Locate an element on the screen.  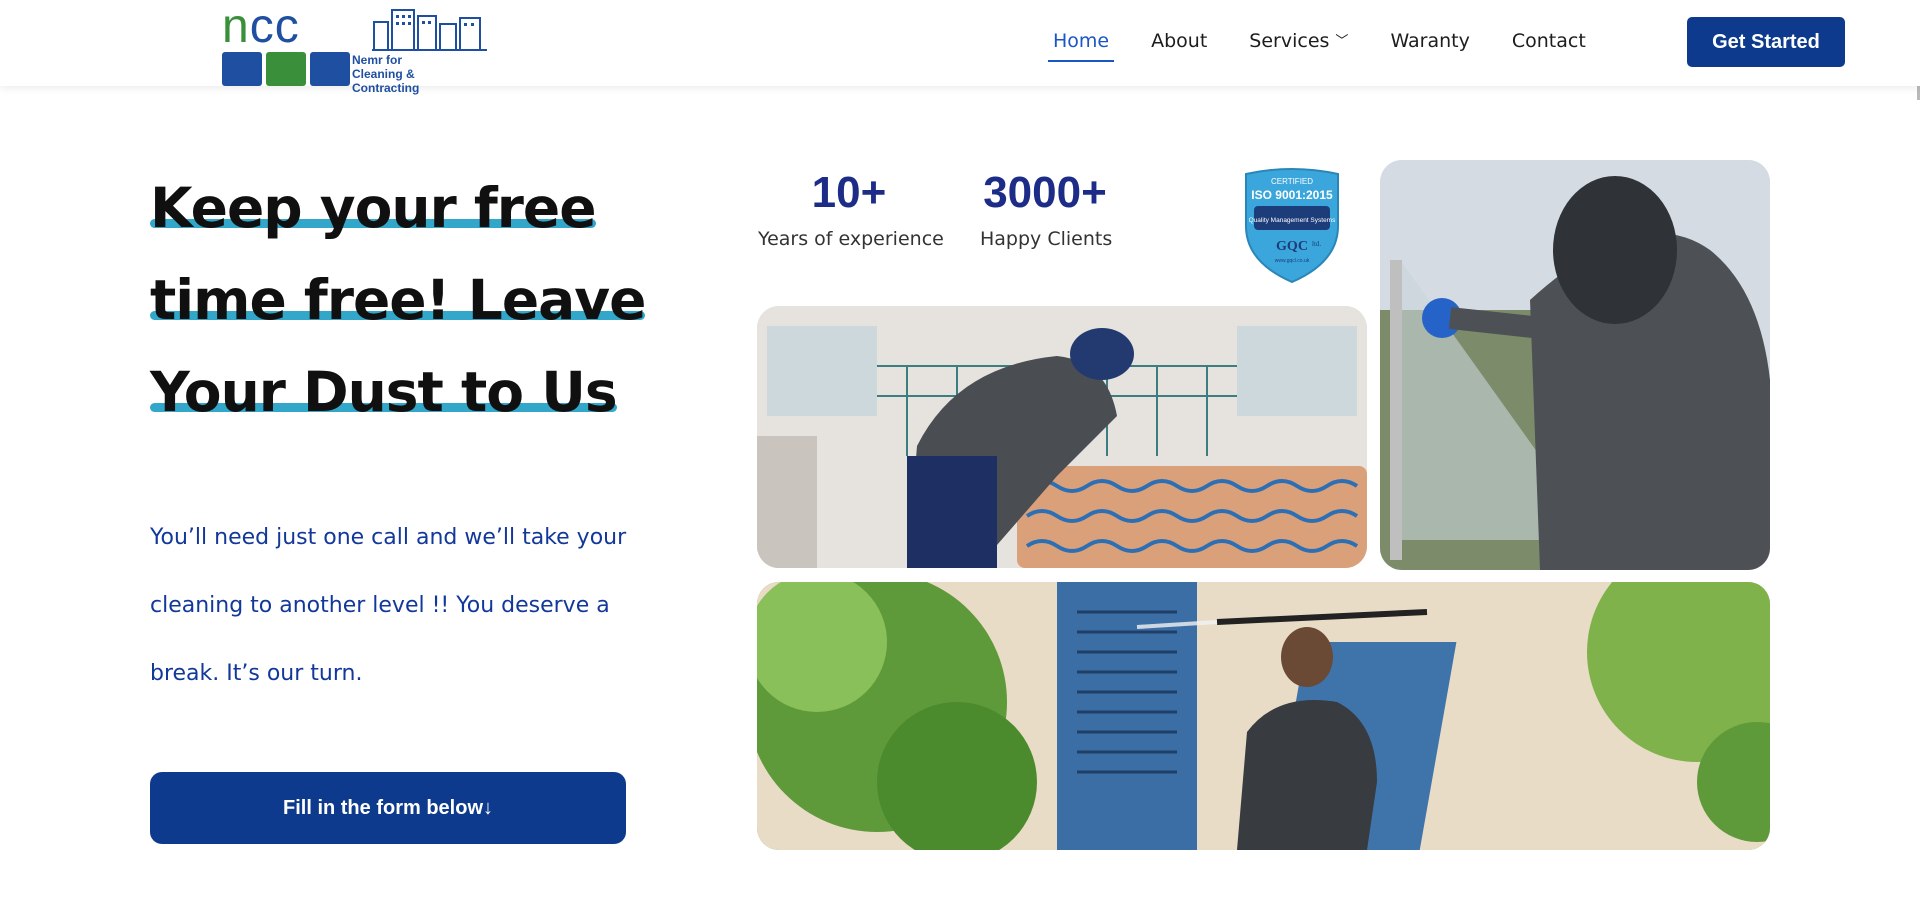
sofa-cleaning-illustration is located at coordinates (1062, 437).